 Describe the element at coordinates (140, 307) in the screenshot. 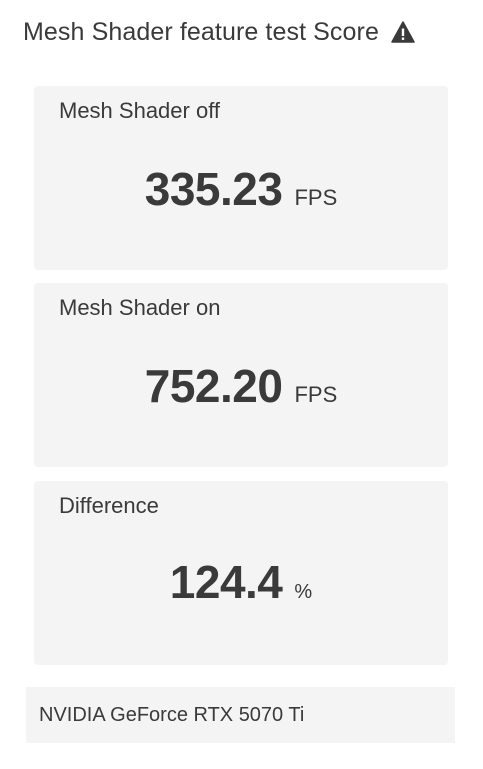

I see `result-label: Mesh Shader on` at that location.